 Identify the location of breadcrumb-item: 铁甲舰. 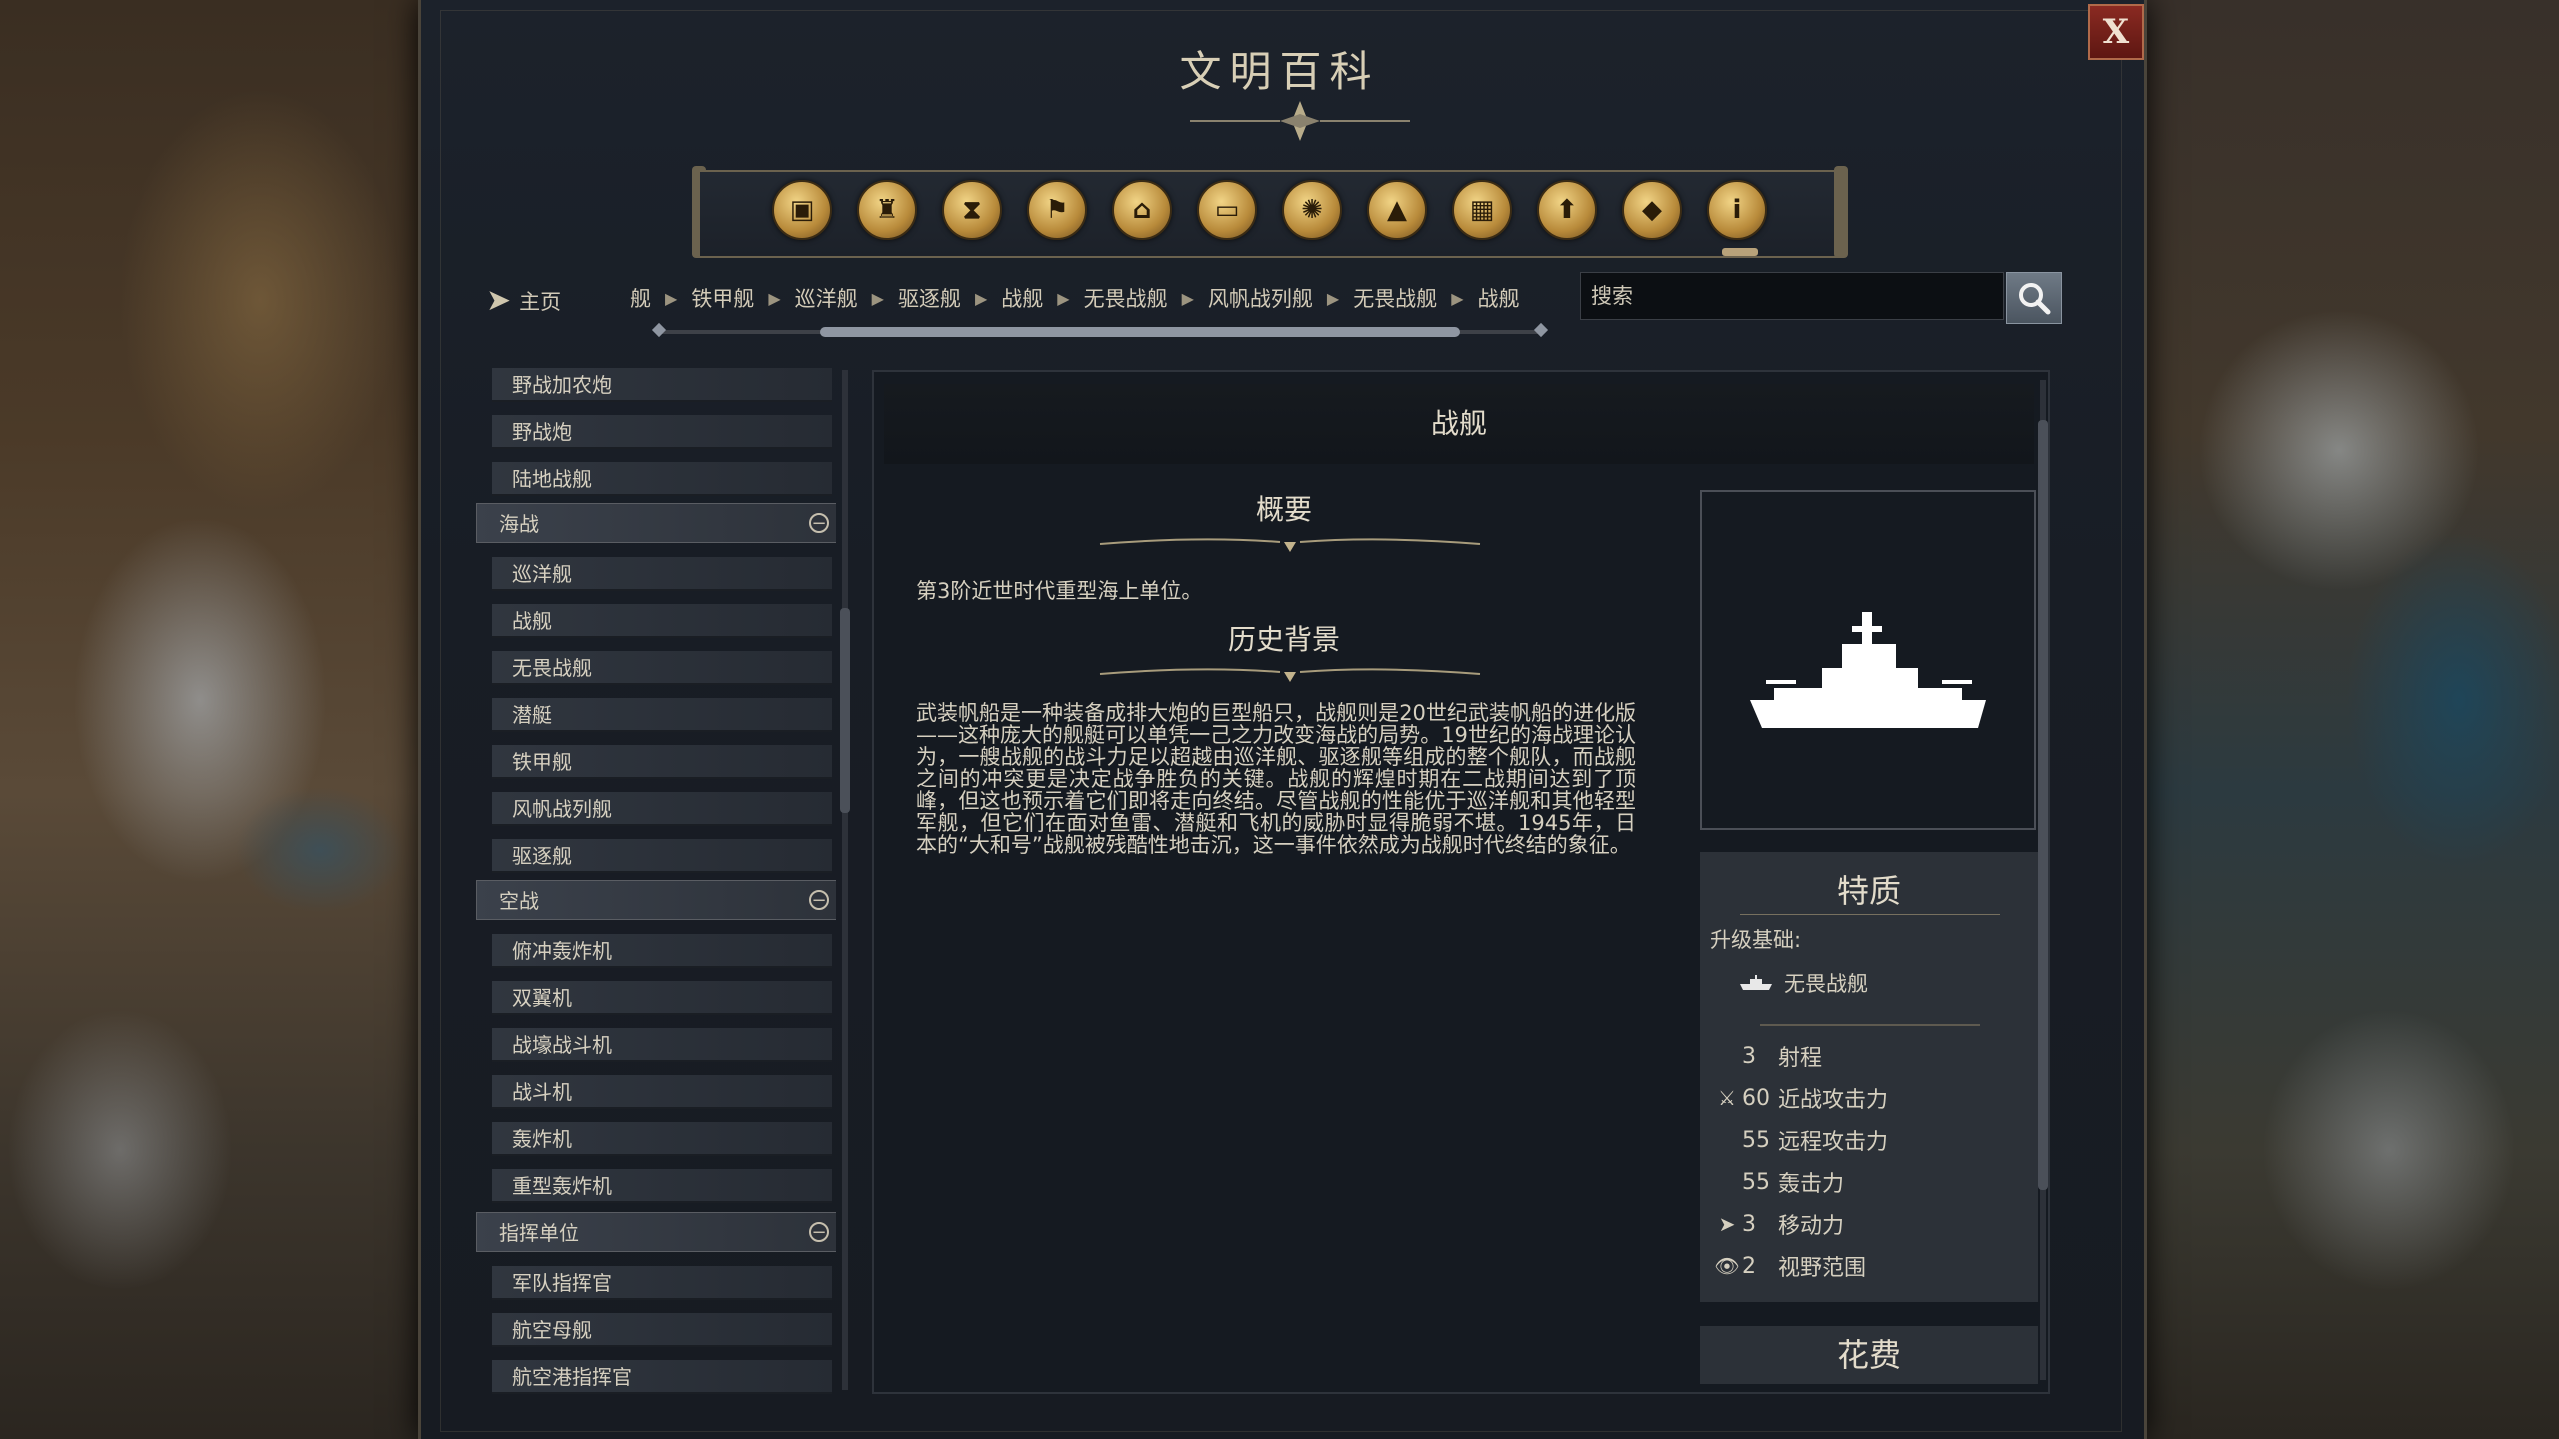
(722, 298).